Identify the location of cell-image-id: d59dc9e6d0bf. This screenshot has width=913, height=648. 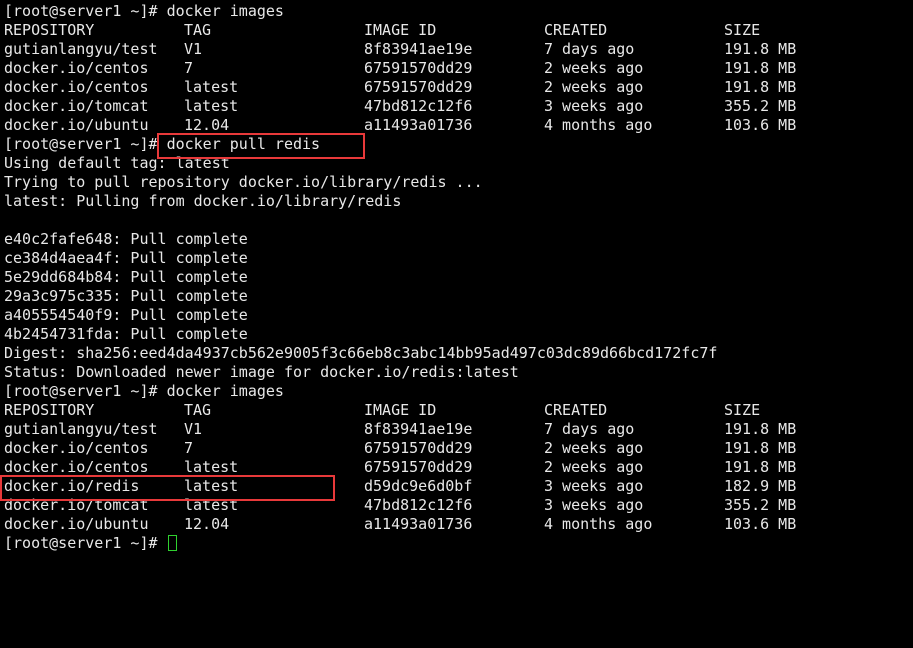
(418, 486).